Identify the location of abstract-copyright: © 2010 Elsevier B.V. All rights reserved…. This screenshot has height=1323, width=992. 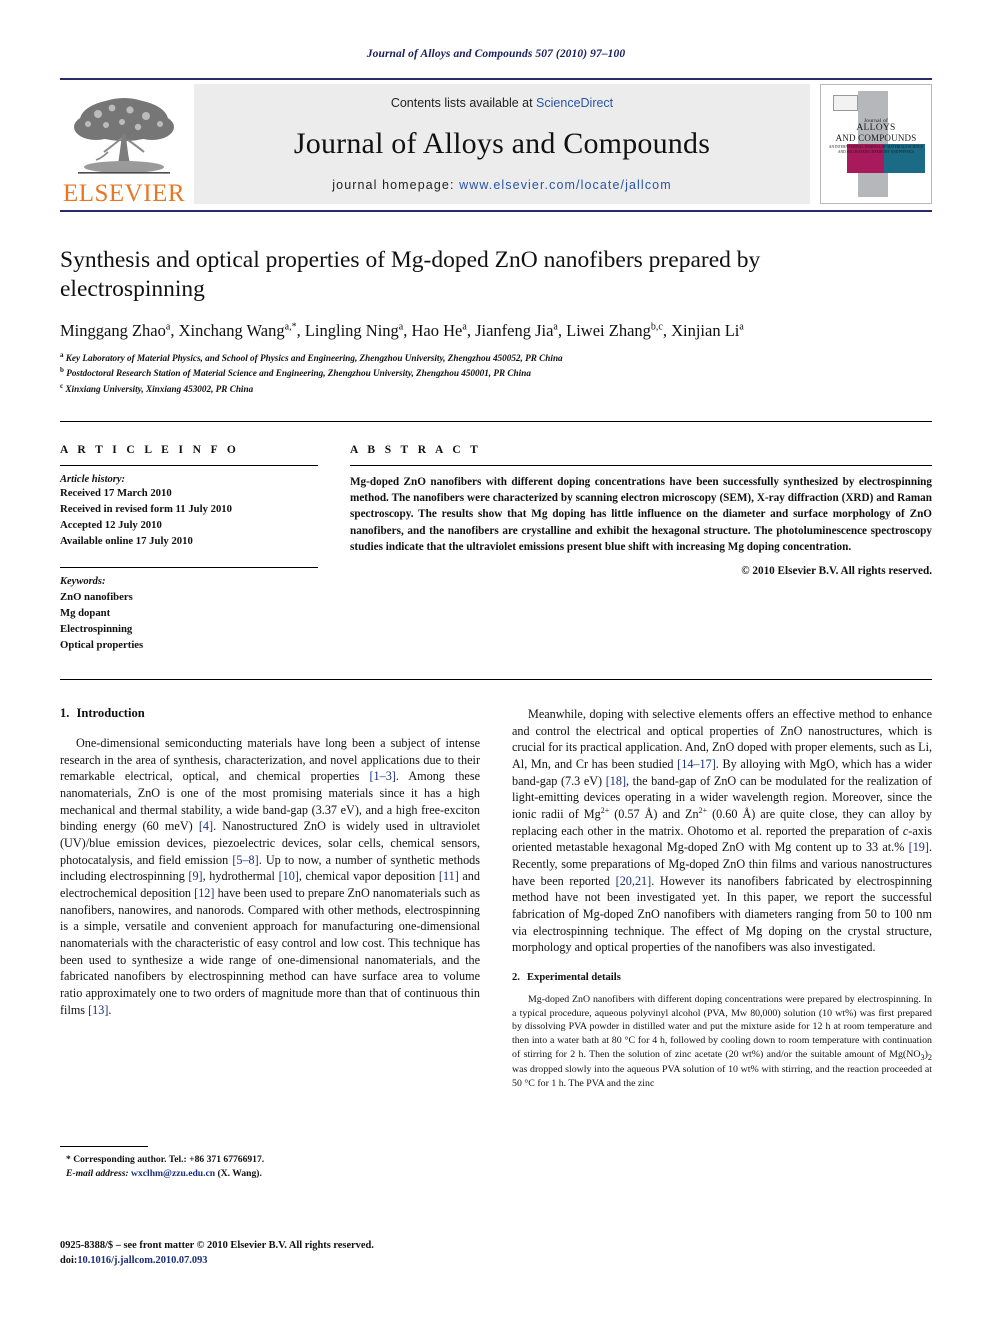
(836, 571).